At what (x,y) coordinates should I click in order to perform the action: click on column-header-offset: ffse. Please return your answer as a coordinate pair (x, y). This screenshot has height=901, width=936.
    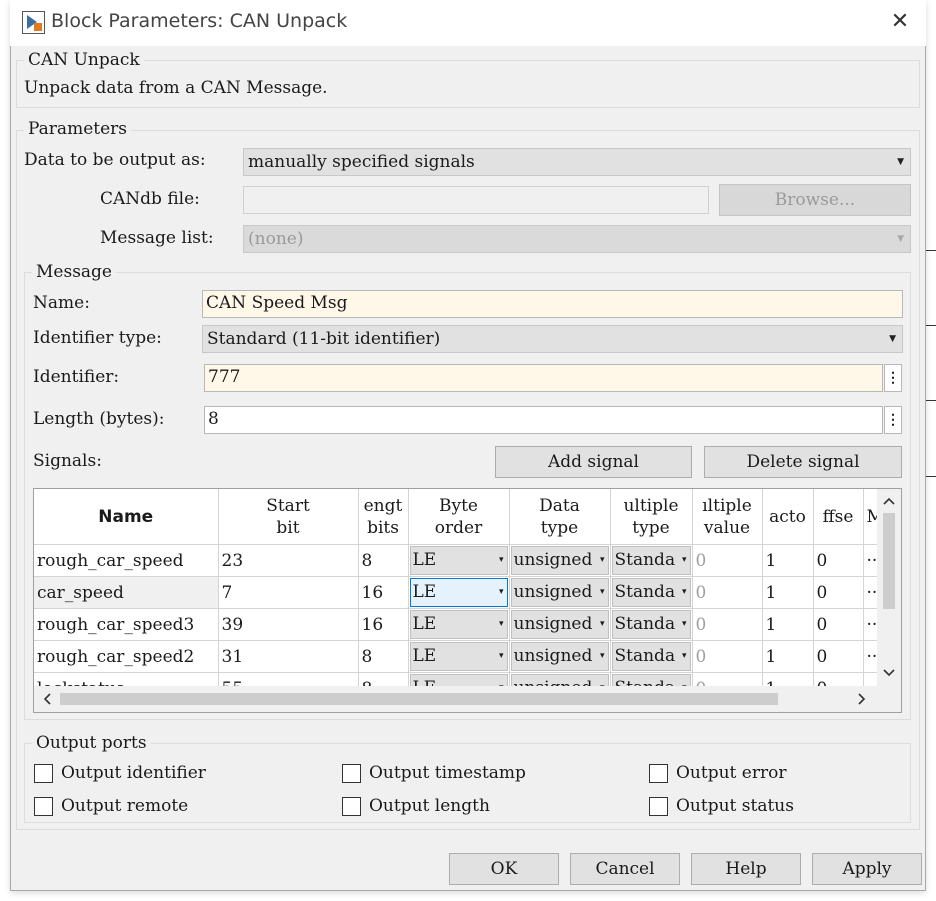
    Looking at the image, I should click on (838, 517).